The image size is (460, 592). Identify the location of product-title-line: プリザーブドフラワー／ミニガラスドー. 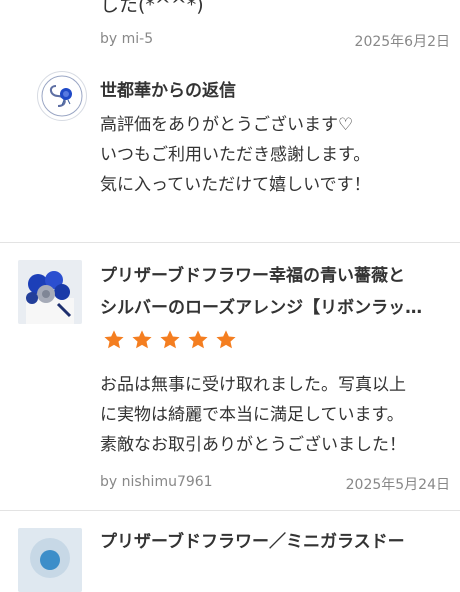
(252, 542).